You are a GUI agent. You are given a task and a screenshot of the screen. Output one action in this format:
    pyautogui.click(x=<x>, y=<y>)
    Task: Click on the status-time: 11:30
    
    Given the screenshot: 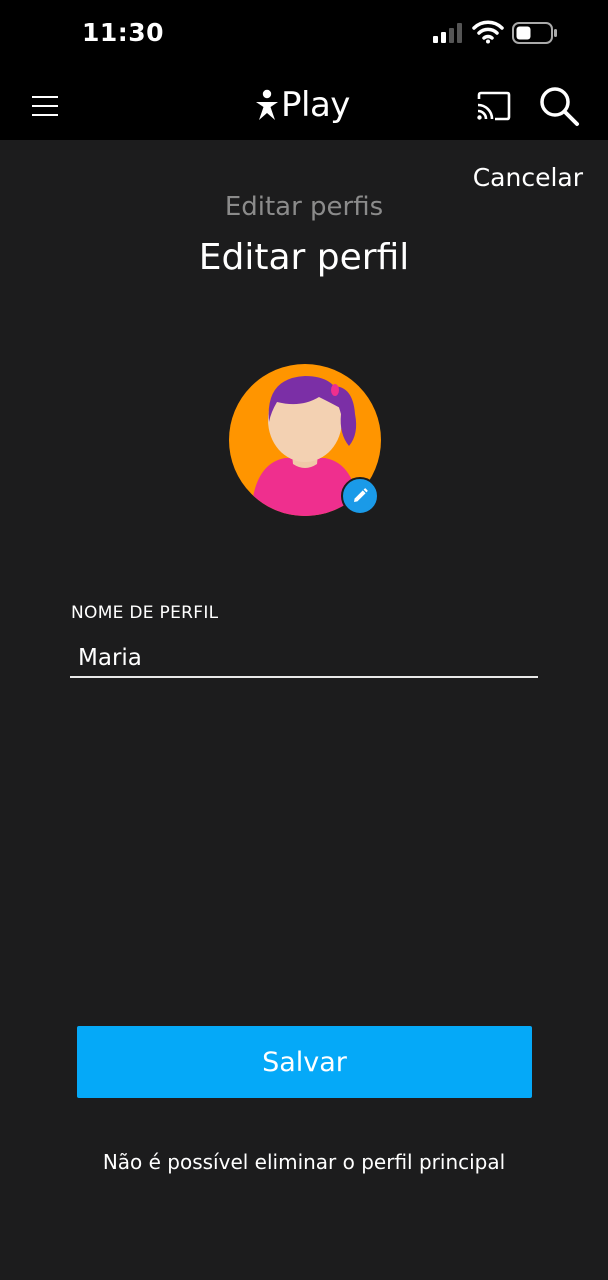 What is the action you would take?
    pyautogui.click(x=123, y=32)
    